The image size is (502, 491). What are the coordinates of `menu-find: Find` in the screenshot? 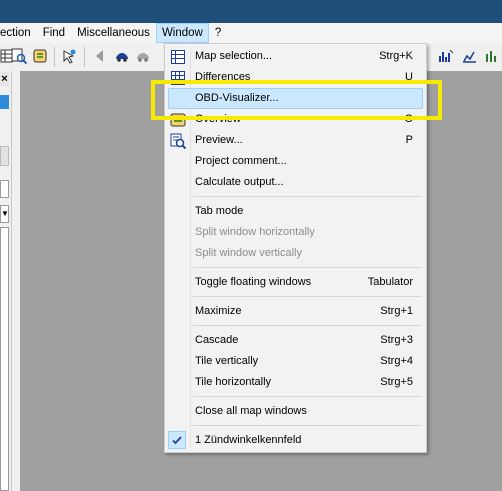 It's located at (54, 33).